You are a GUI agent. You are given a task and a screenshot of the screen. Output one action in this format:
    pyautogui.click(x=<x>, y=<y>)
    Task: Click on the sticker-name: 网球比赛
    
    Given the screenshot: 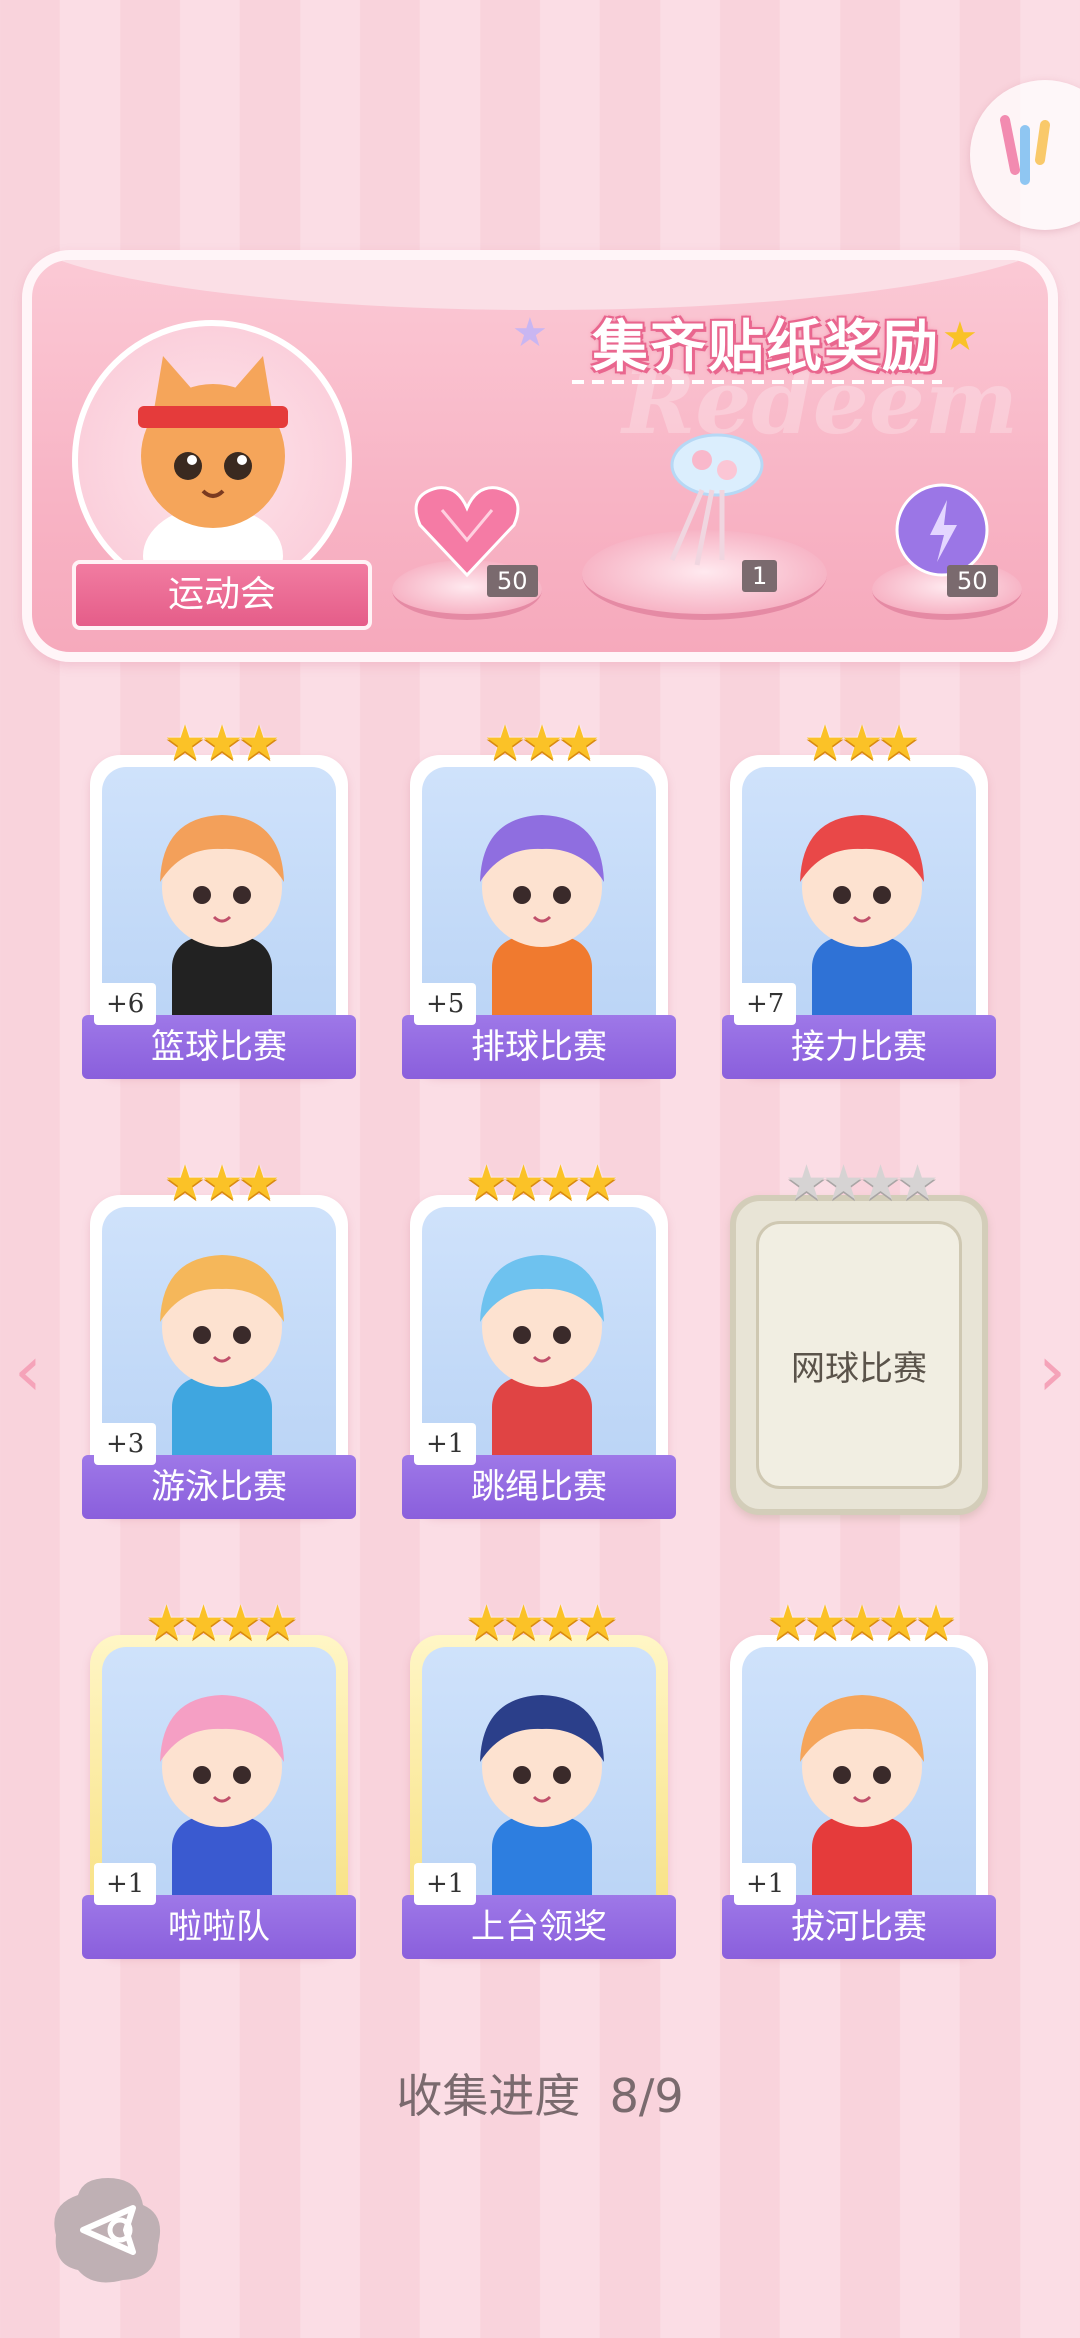 What is the action you would take?
    pyautogui.click(x=859, y=1369)
    